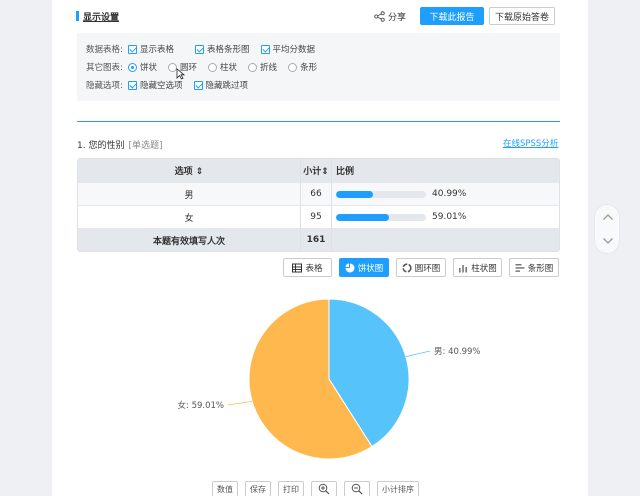  What do you see at coordinates (258, 488) in the screenshot?
I see `save-button: 保存` at bounding box center [258, 488].